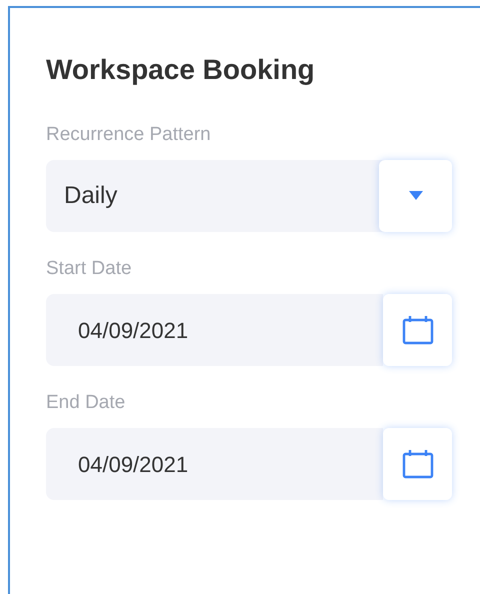 The height and width of the screenshot is (594, 480). I want to click on field-label: Recurrence Pattern, so click(129, 135).